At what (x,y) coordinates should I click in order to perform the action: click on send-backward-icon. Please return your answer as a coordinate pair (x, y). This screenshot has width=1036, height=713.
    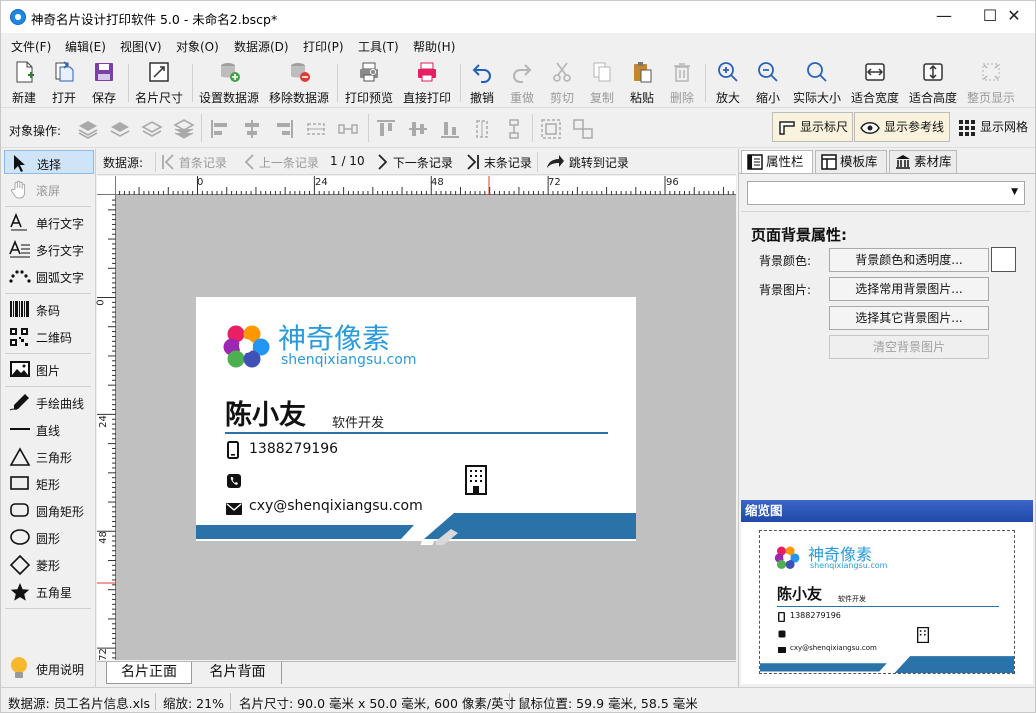
    Looking at the image, I should click on (152, 129).